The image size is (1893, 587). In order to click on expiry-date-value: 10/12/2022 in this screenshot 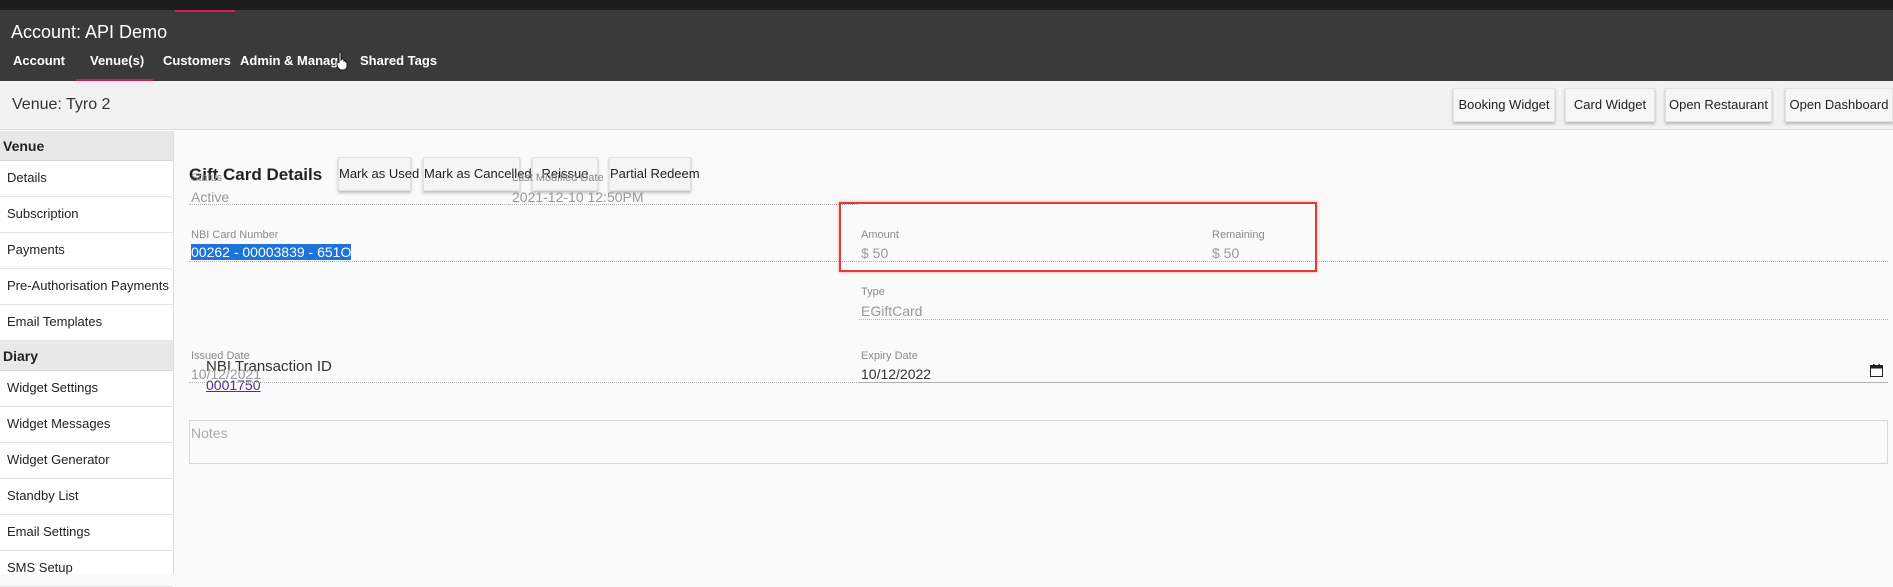, I will do `click(896, 374)`.